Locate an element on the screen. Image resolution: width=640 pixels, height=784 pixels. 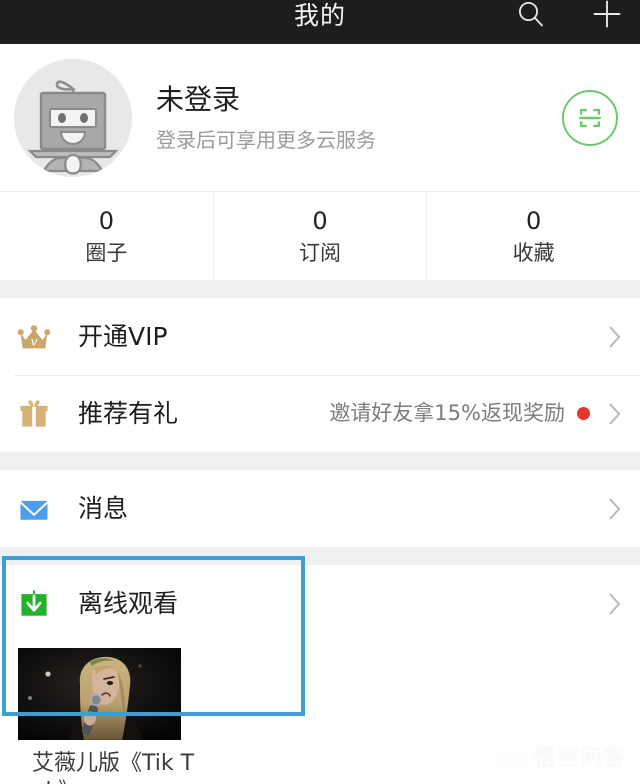
stat-label: 订阅 is located at coordinates (320, 252).